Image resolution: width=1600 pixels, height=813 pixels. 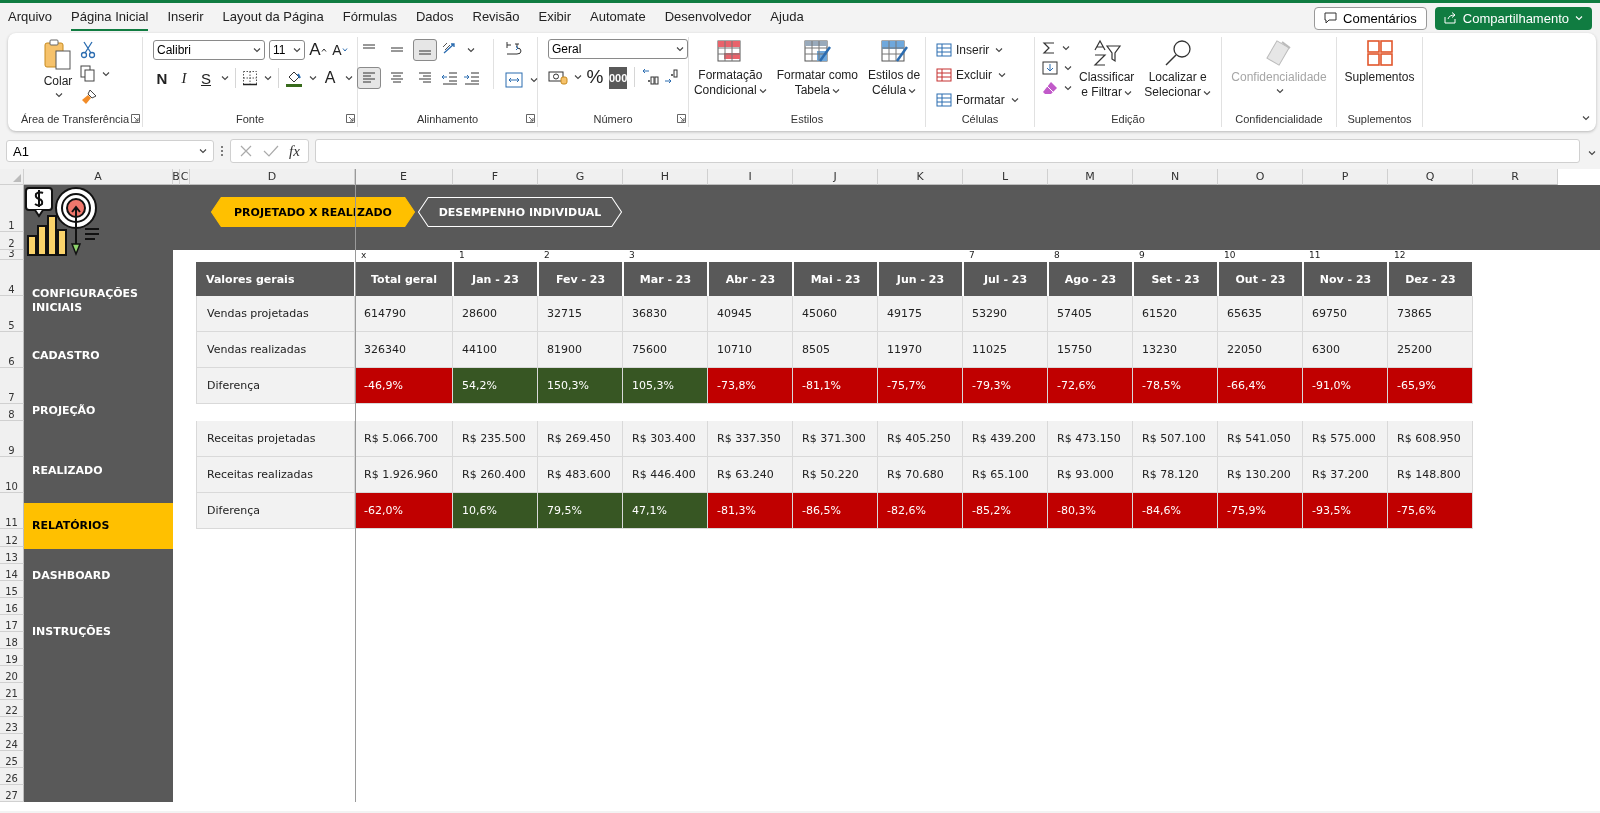 I want to click on menu-tab: Revisão, so click(x=496, y=18).